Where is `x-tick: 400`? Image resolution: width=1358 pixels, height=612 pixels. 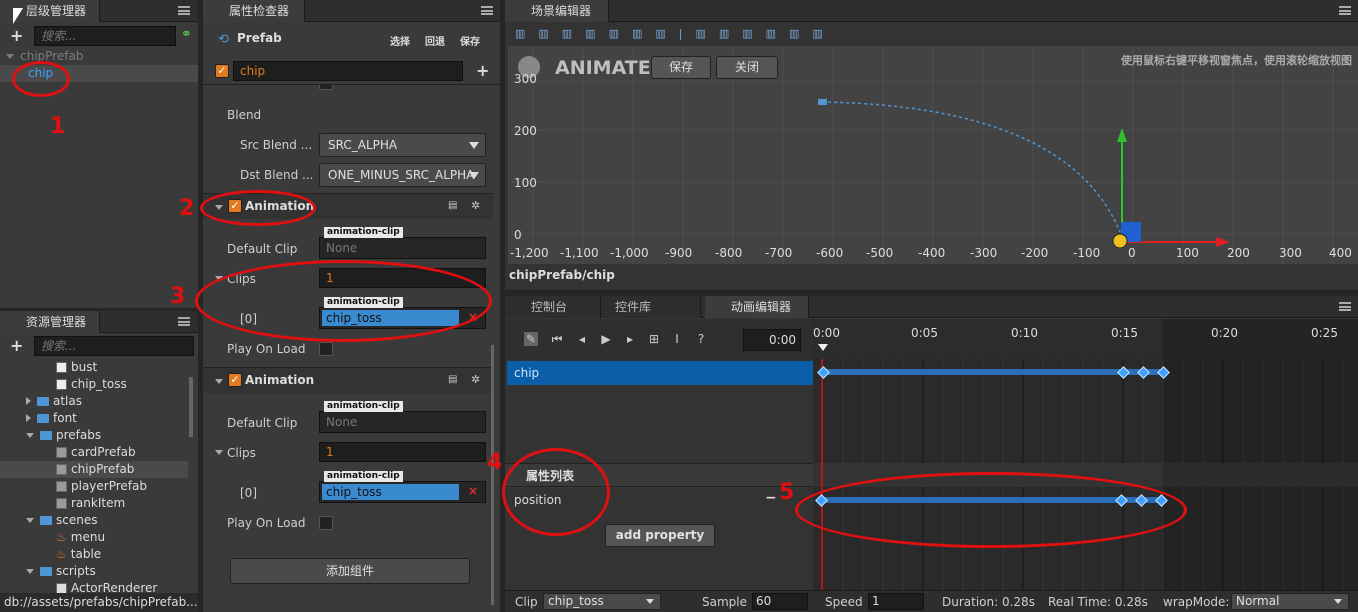 x-tick: 400 is located at coordinates (1340, 253).